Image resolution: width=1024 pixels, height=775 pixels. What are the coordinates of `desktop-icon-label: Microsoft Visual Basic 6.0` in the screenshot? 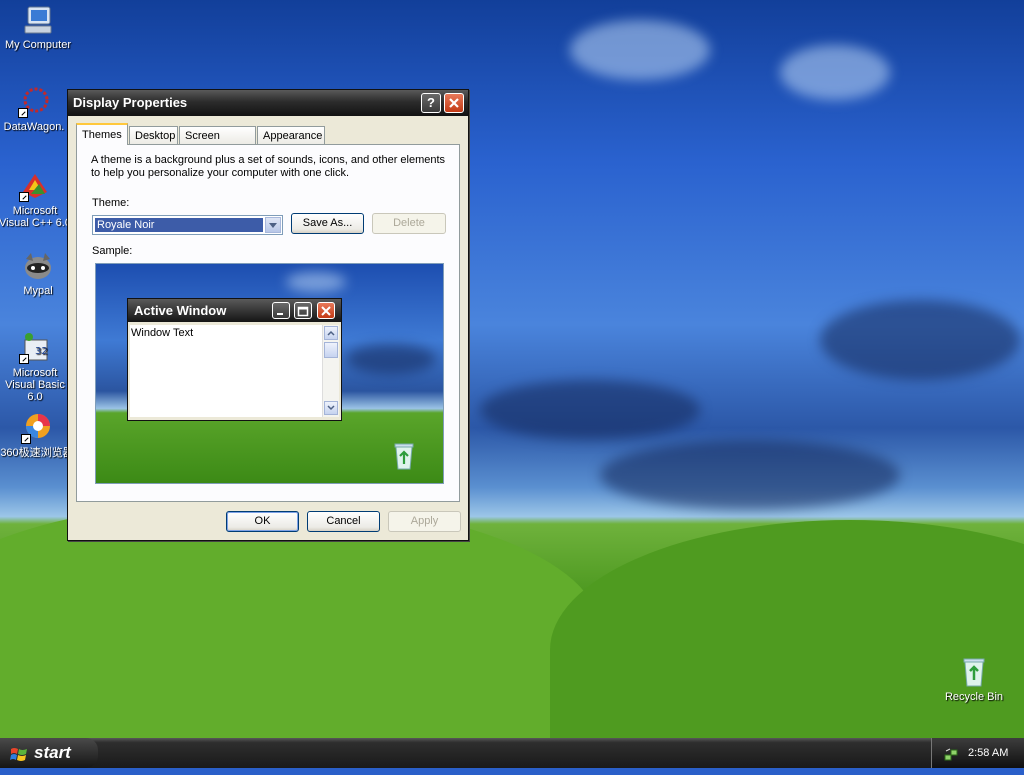 It's located at (35, 385).